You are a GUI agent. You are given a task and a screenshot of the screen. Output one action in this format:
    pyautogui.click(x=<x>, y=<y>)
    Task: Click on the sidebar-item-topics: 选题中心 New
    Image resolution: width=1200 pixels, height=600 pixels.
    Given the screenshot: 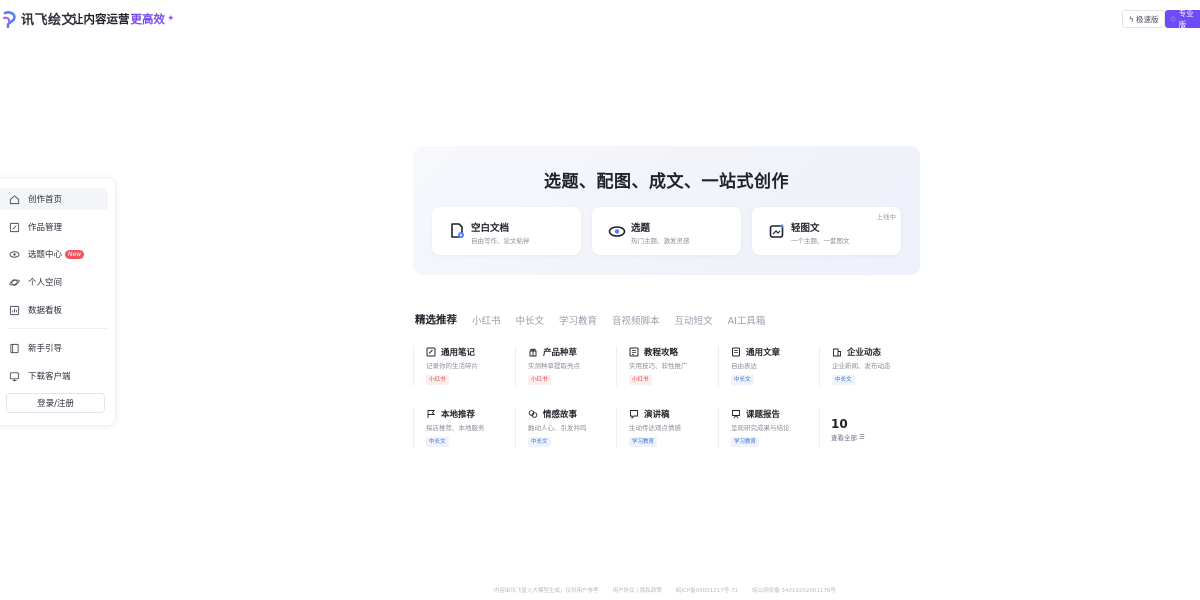 What is the action you would take?
    pyautogui.click(x=54, y=254)
    